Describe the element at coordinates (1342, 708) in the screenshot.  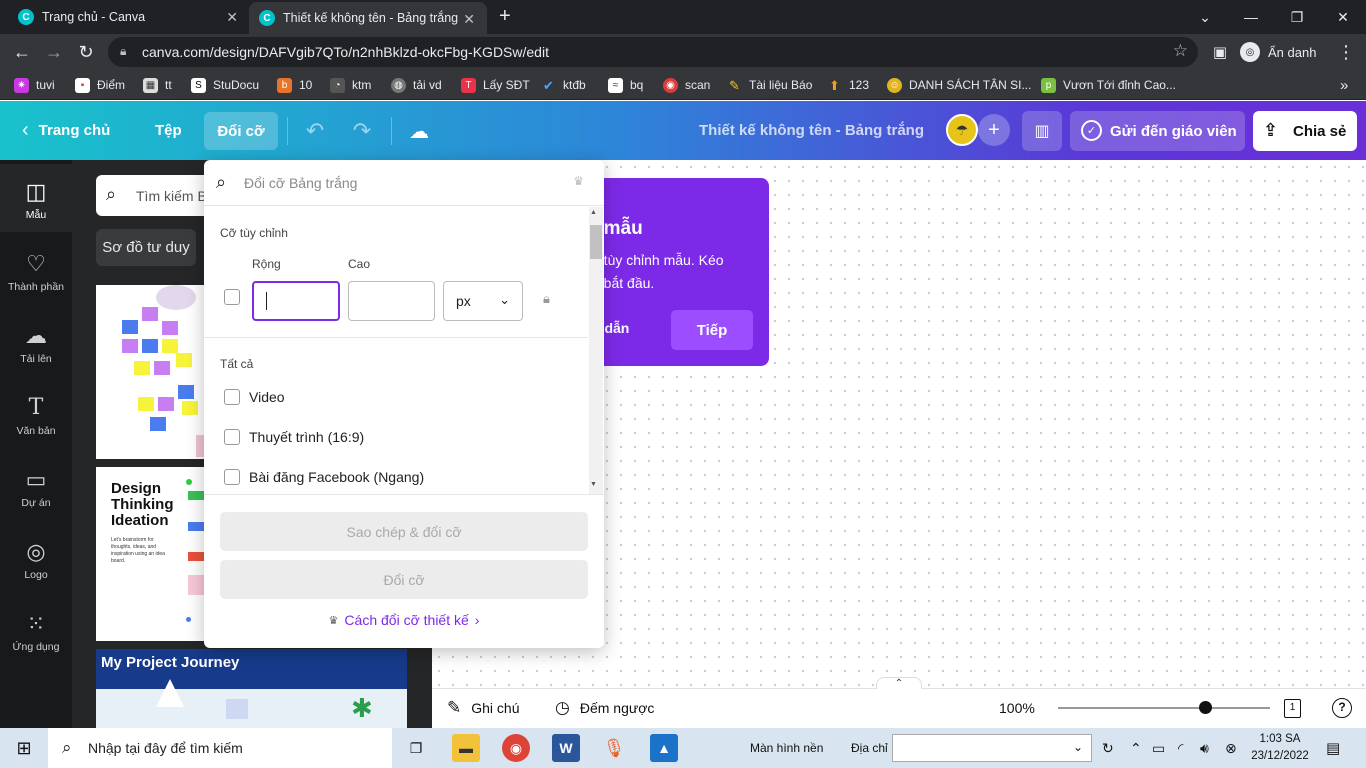
I see `help-button: ?` at that location.